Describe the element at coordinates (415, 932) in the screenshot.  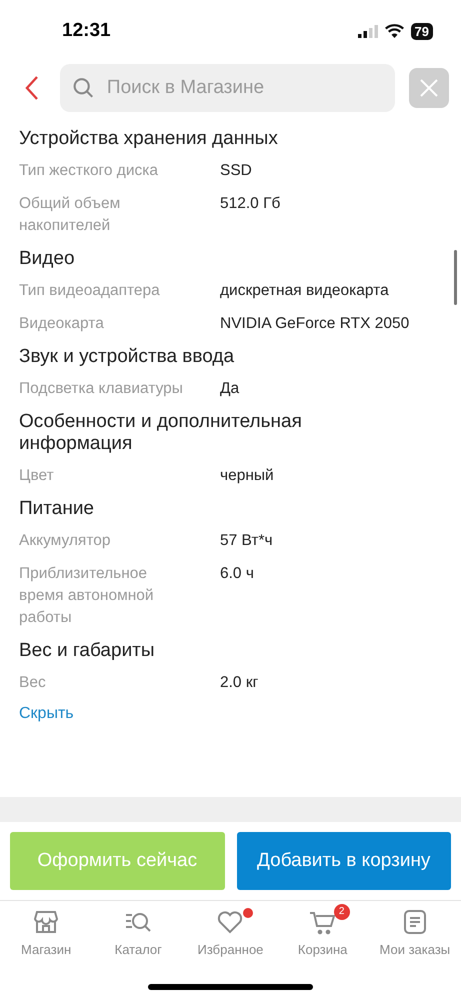
I see `tab-item: Мои заказы` at that location.